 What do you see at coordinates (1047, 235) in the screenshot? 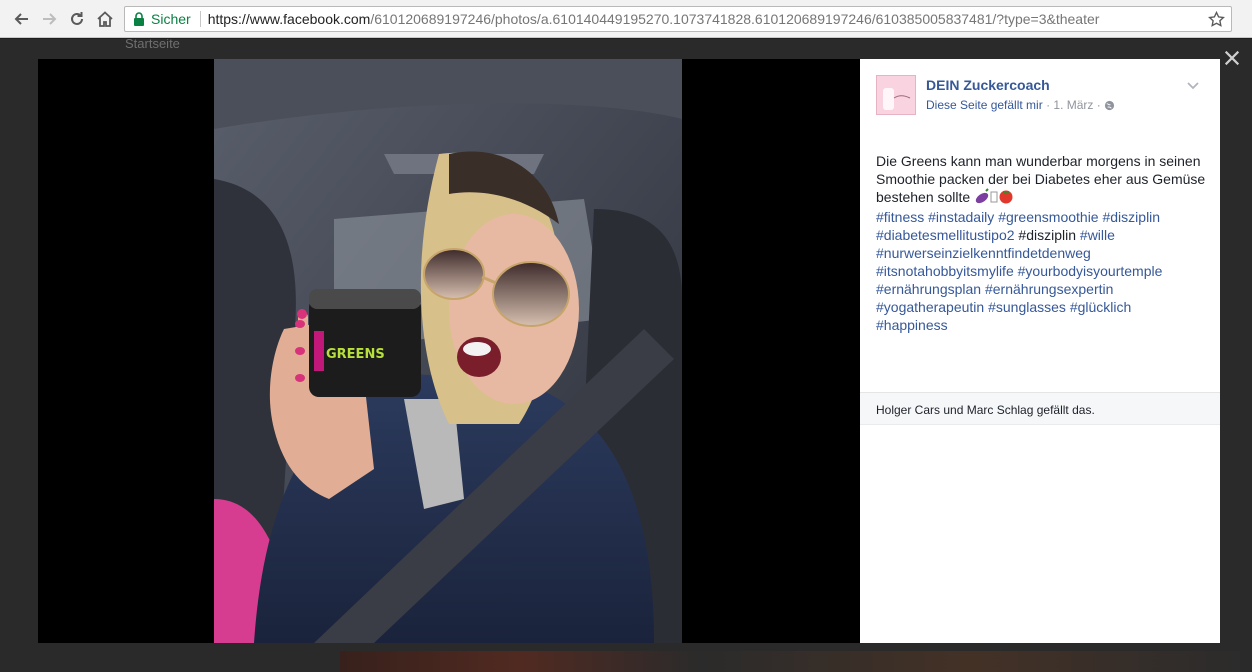
I see `plain-hashtag-text: #disziplin` at bounding box center [1047, 235].